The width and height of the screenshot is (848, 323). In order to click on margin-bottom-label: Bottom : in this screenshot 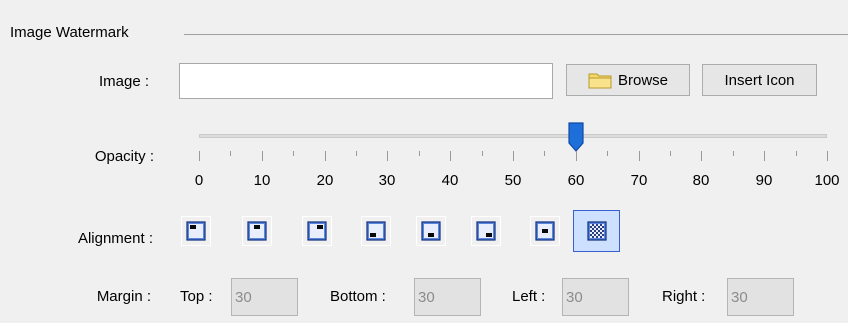, I will do `click(358, 296)`.